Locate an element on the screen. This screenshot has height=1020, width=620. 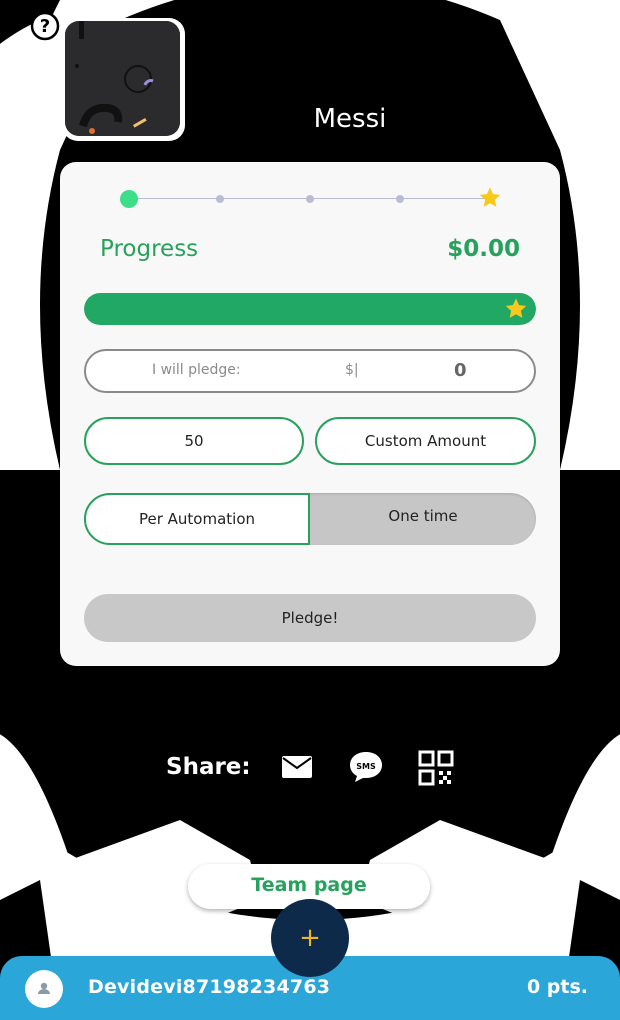
progress-bar-fill is located at coordinates (310, 309).